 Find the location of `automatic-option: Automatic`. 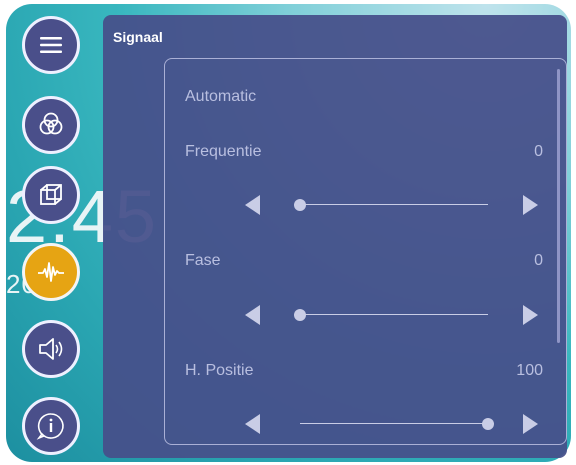

automatic-option: Automatic is located at coordinates (220, 97).